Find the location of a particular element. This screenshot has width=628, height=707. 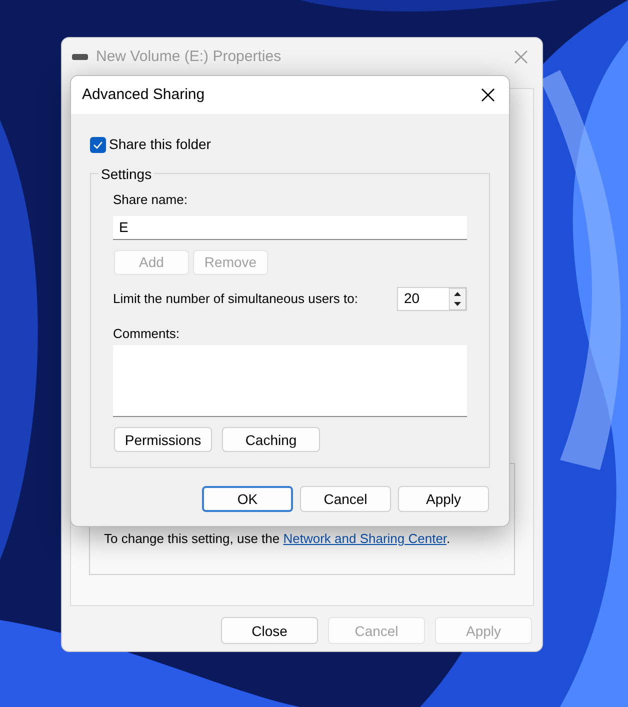

checkbox-label: Share this folder is located at coordinates (160, 144).